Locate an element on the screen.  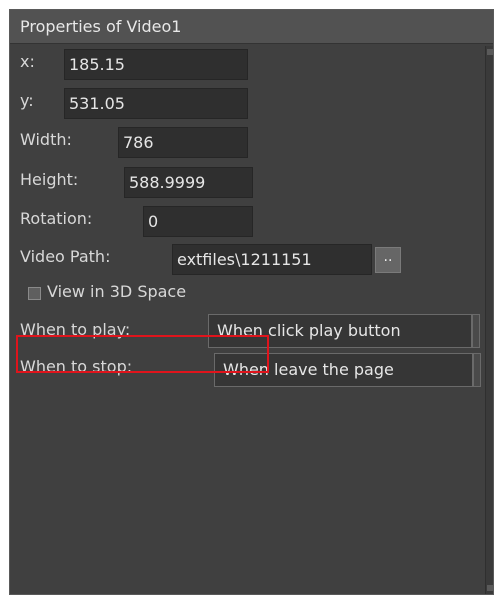
y-input: 531.05 is located at coordinates (156, 103).